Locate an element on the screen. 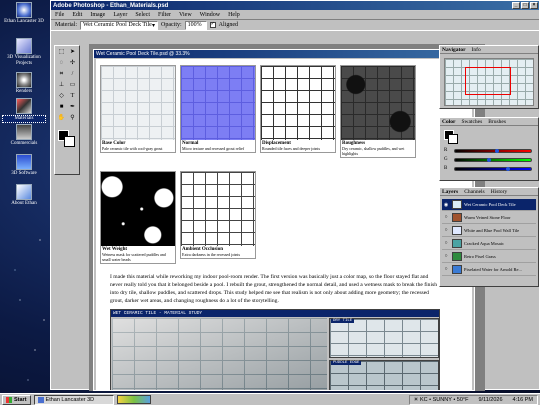 This screenshot has width=540, height=405. desktop-icon-materials: Materials is located at coordinates (24, 110).